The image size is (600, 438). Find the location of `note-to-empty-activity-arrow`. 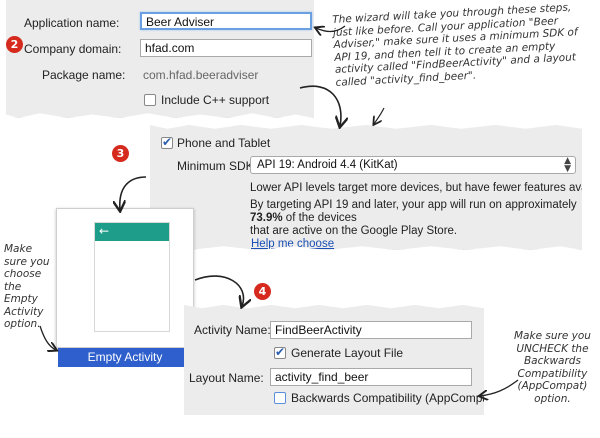

note-to-empty-activity-arrow is located at coordinates (47, 337).